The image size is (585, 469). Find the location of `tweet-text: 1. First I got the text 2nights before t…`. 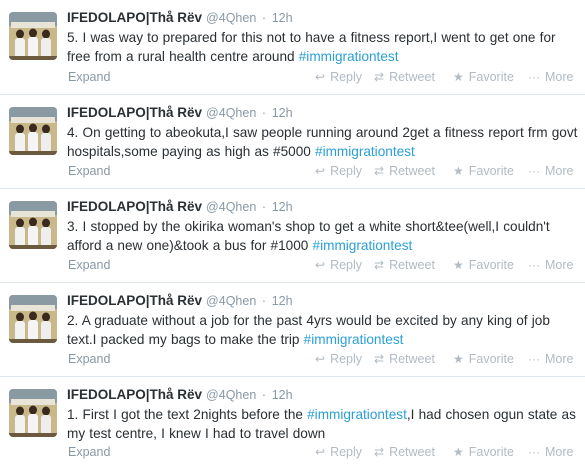

tweet-text: 1. First I got the text 2nights before t… is located at coordinates (323, 424).